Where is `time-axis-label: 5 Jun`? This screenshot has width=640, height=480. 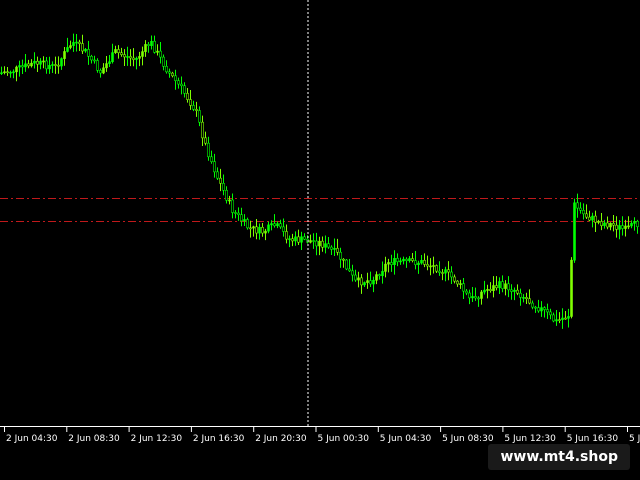
time-axis-label: 5 Jun is located at coordinates (634, 439).